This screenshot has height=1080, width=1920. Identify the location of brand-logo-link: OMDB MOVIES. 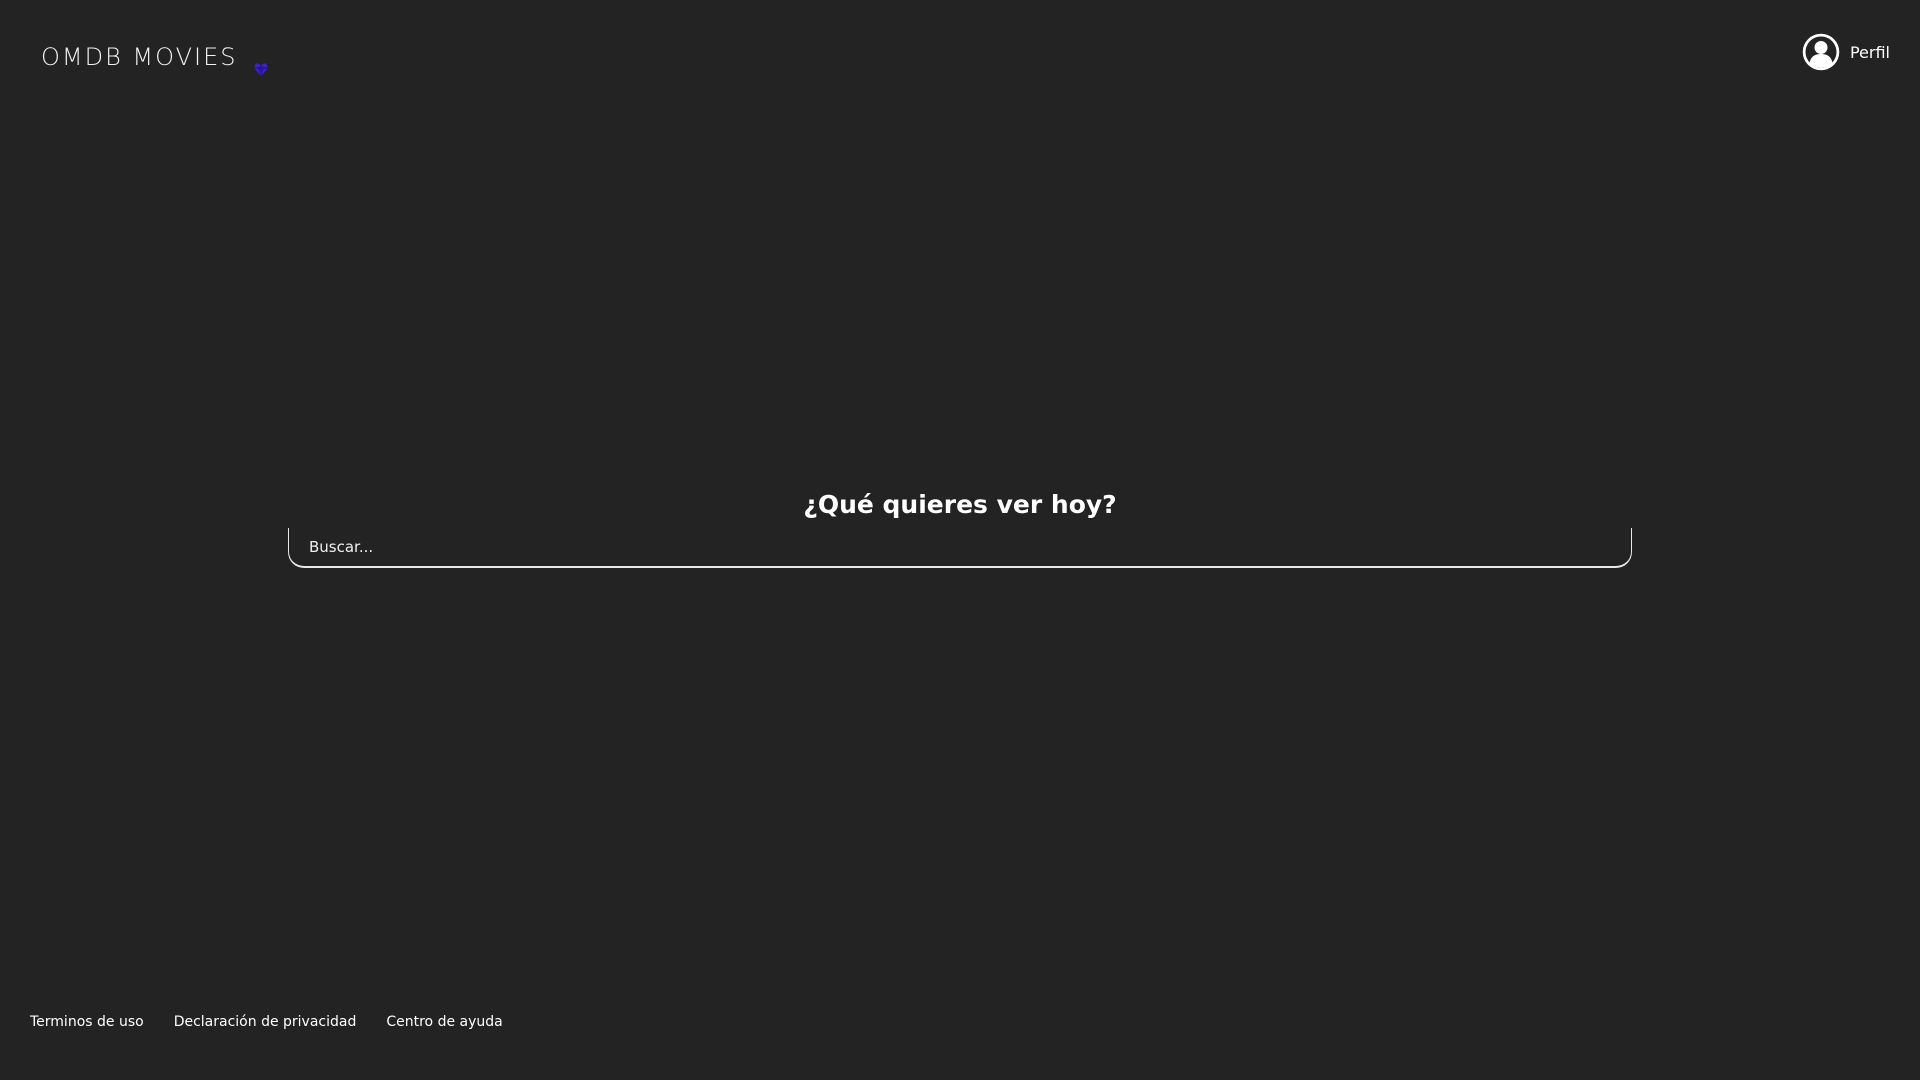
(155, 59).